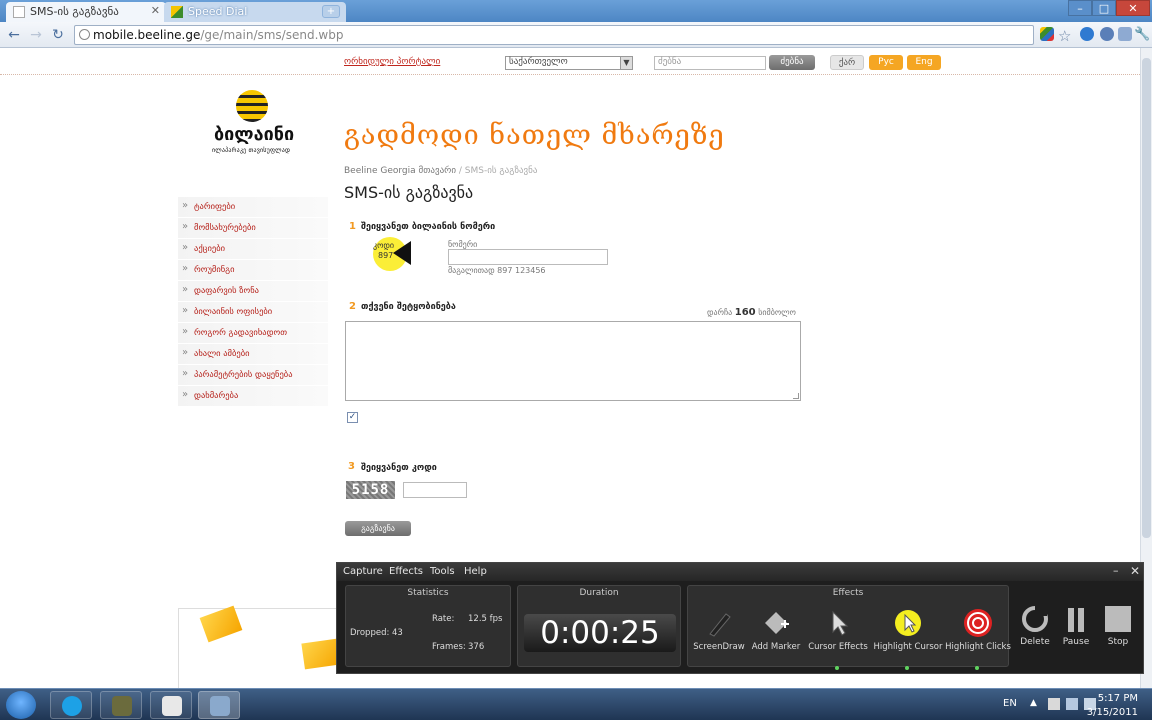 This screenshot has height=720, width=1152. What do you see at coordinates (428, 227) in the screenshot?
I see `step-label: შეიყვანეთ ბილაინის ნომერი` at bounding box center [428, 227].